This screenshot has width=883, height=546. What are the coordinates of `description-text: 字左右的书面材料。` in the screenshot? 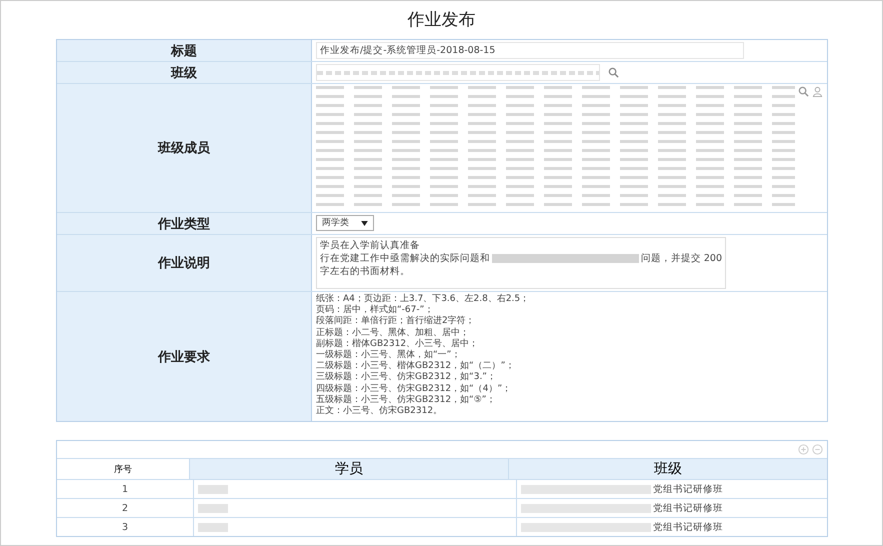 It's located at (365, 271).